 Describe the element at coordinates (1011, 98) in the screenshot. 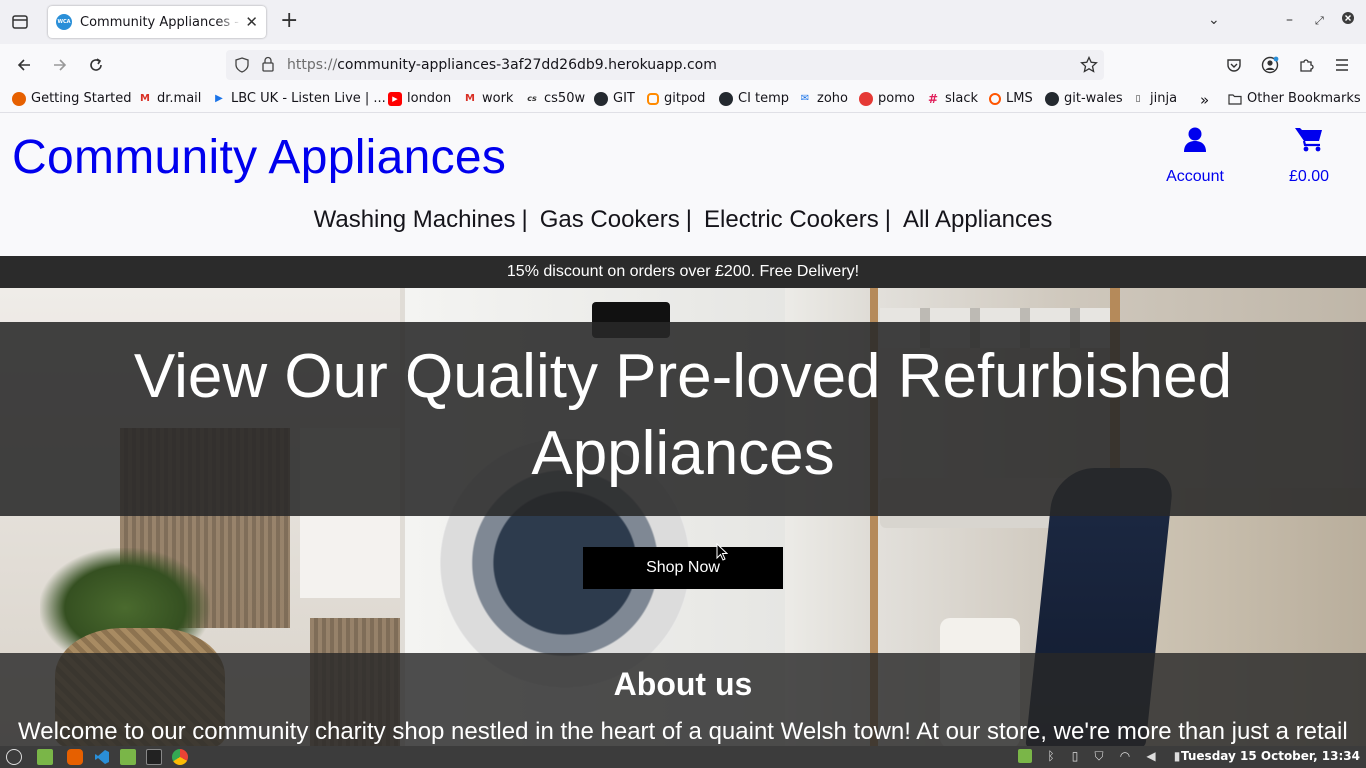

I see `bookmark-lms: LMS` at that location.